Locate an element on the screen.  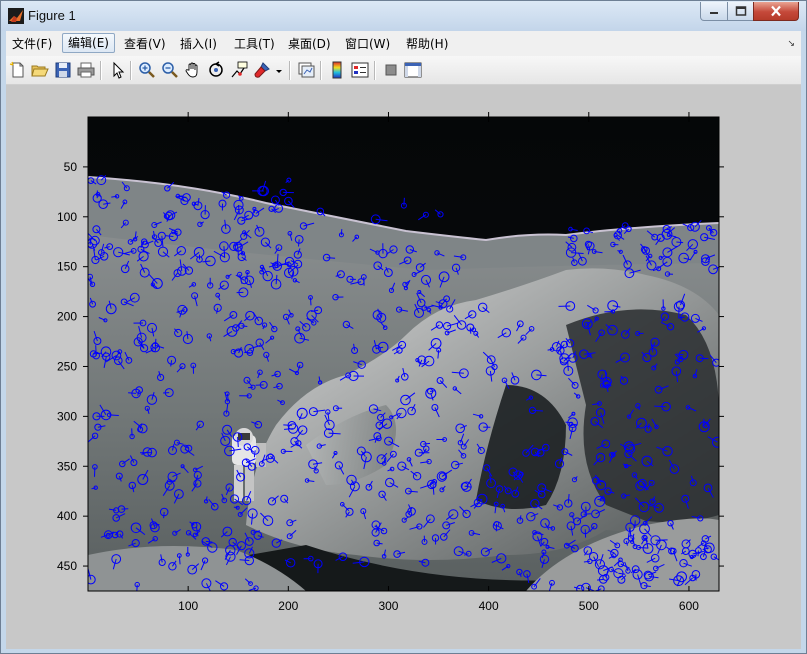
brush-icon is located at coordinates (262, 70).